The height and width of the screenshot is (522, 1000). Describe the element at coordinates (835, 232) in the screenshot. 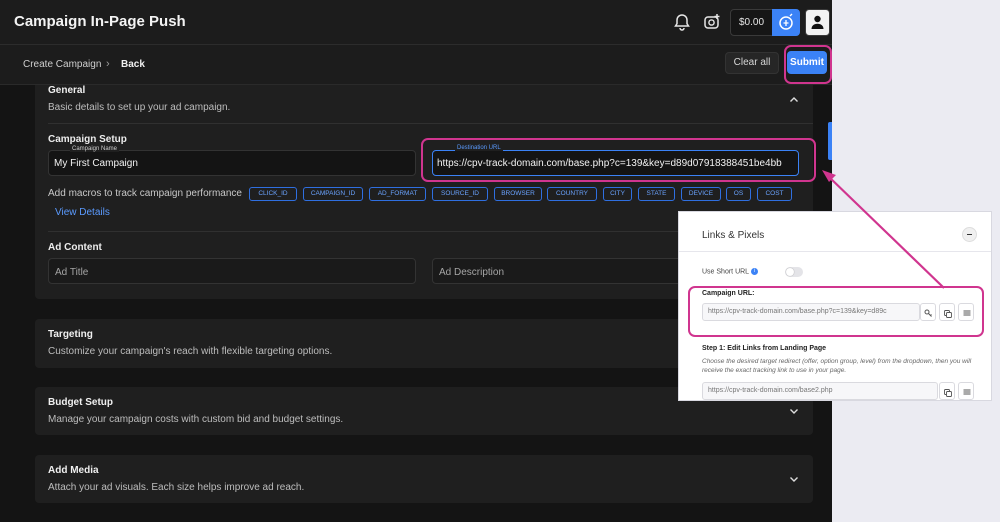

I see `links-pixels-header: Links & Pixels` at that location.